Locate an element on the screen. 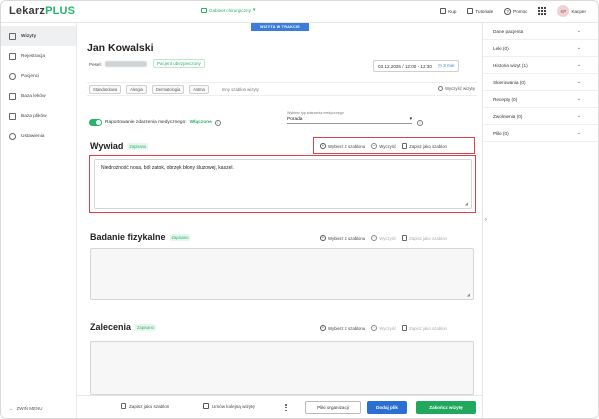 This screenshot has height=419, width=599. panel-item-label: Leki (0) is located at coordinates (501, 48).